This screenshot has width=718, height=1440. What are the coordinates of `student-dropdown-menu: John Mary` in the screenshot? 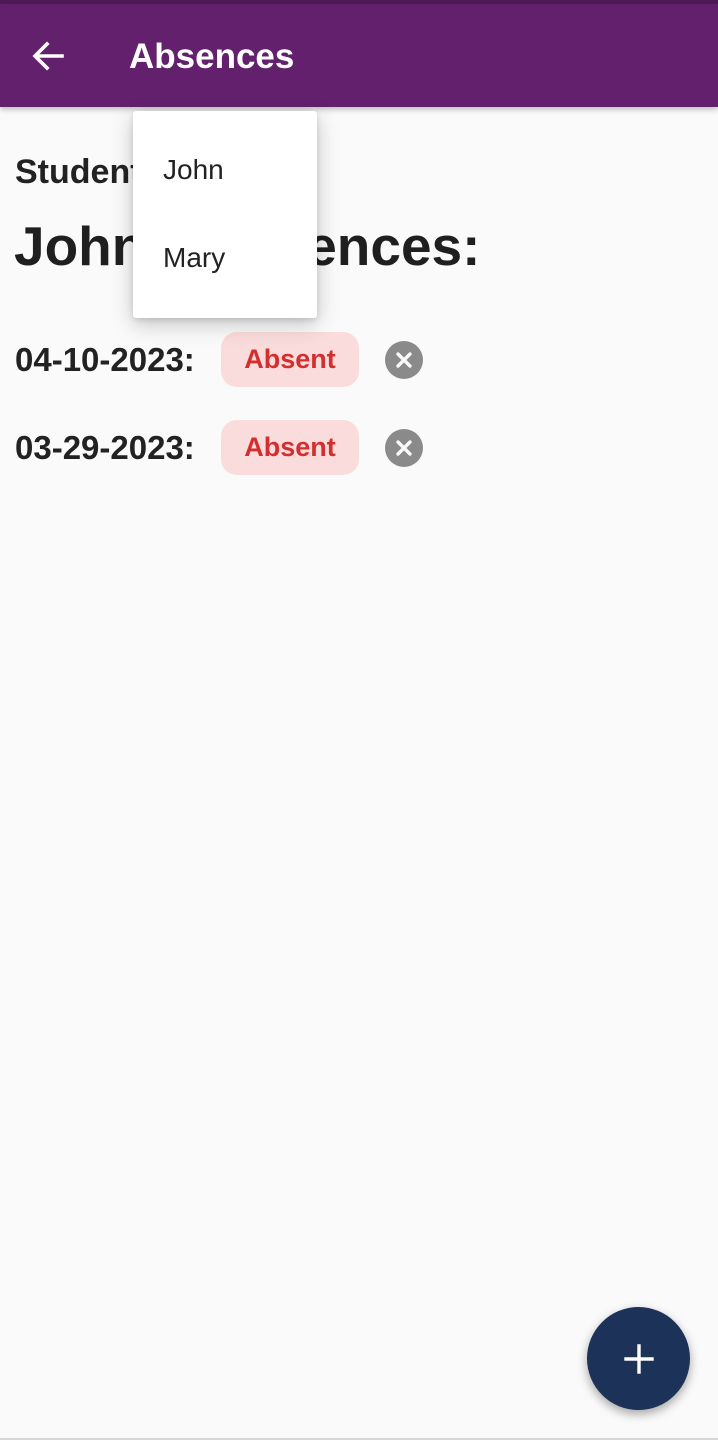 It's located at (225, 214).